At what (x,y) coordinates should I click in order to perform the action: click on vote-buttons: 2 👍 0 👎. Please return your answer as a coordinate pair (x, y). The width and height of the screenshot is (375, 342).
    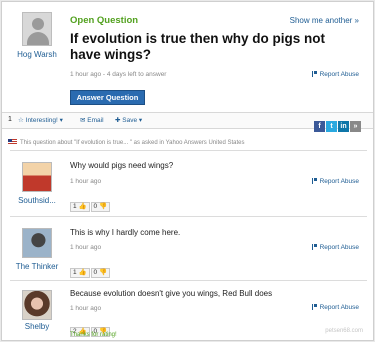
    Looking at the image, I should click on (90, 328).